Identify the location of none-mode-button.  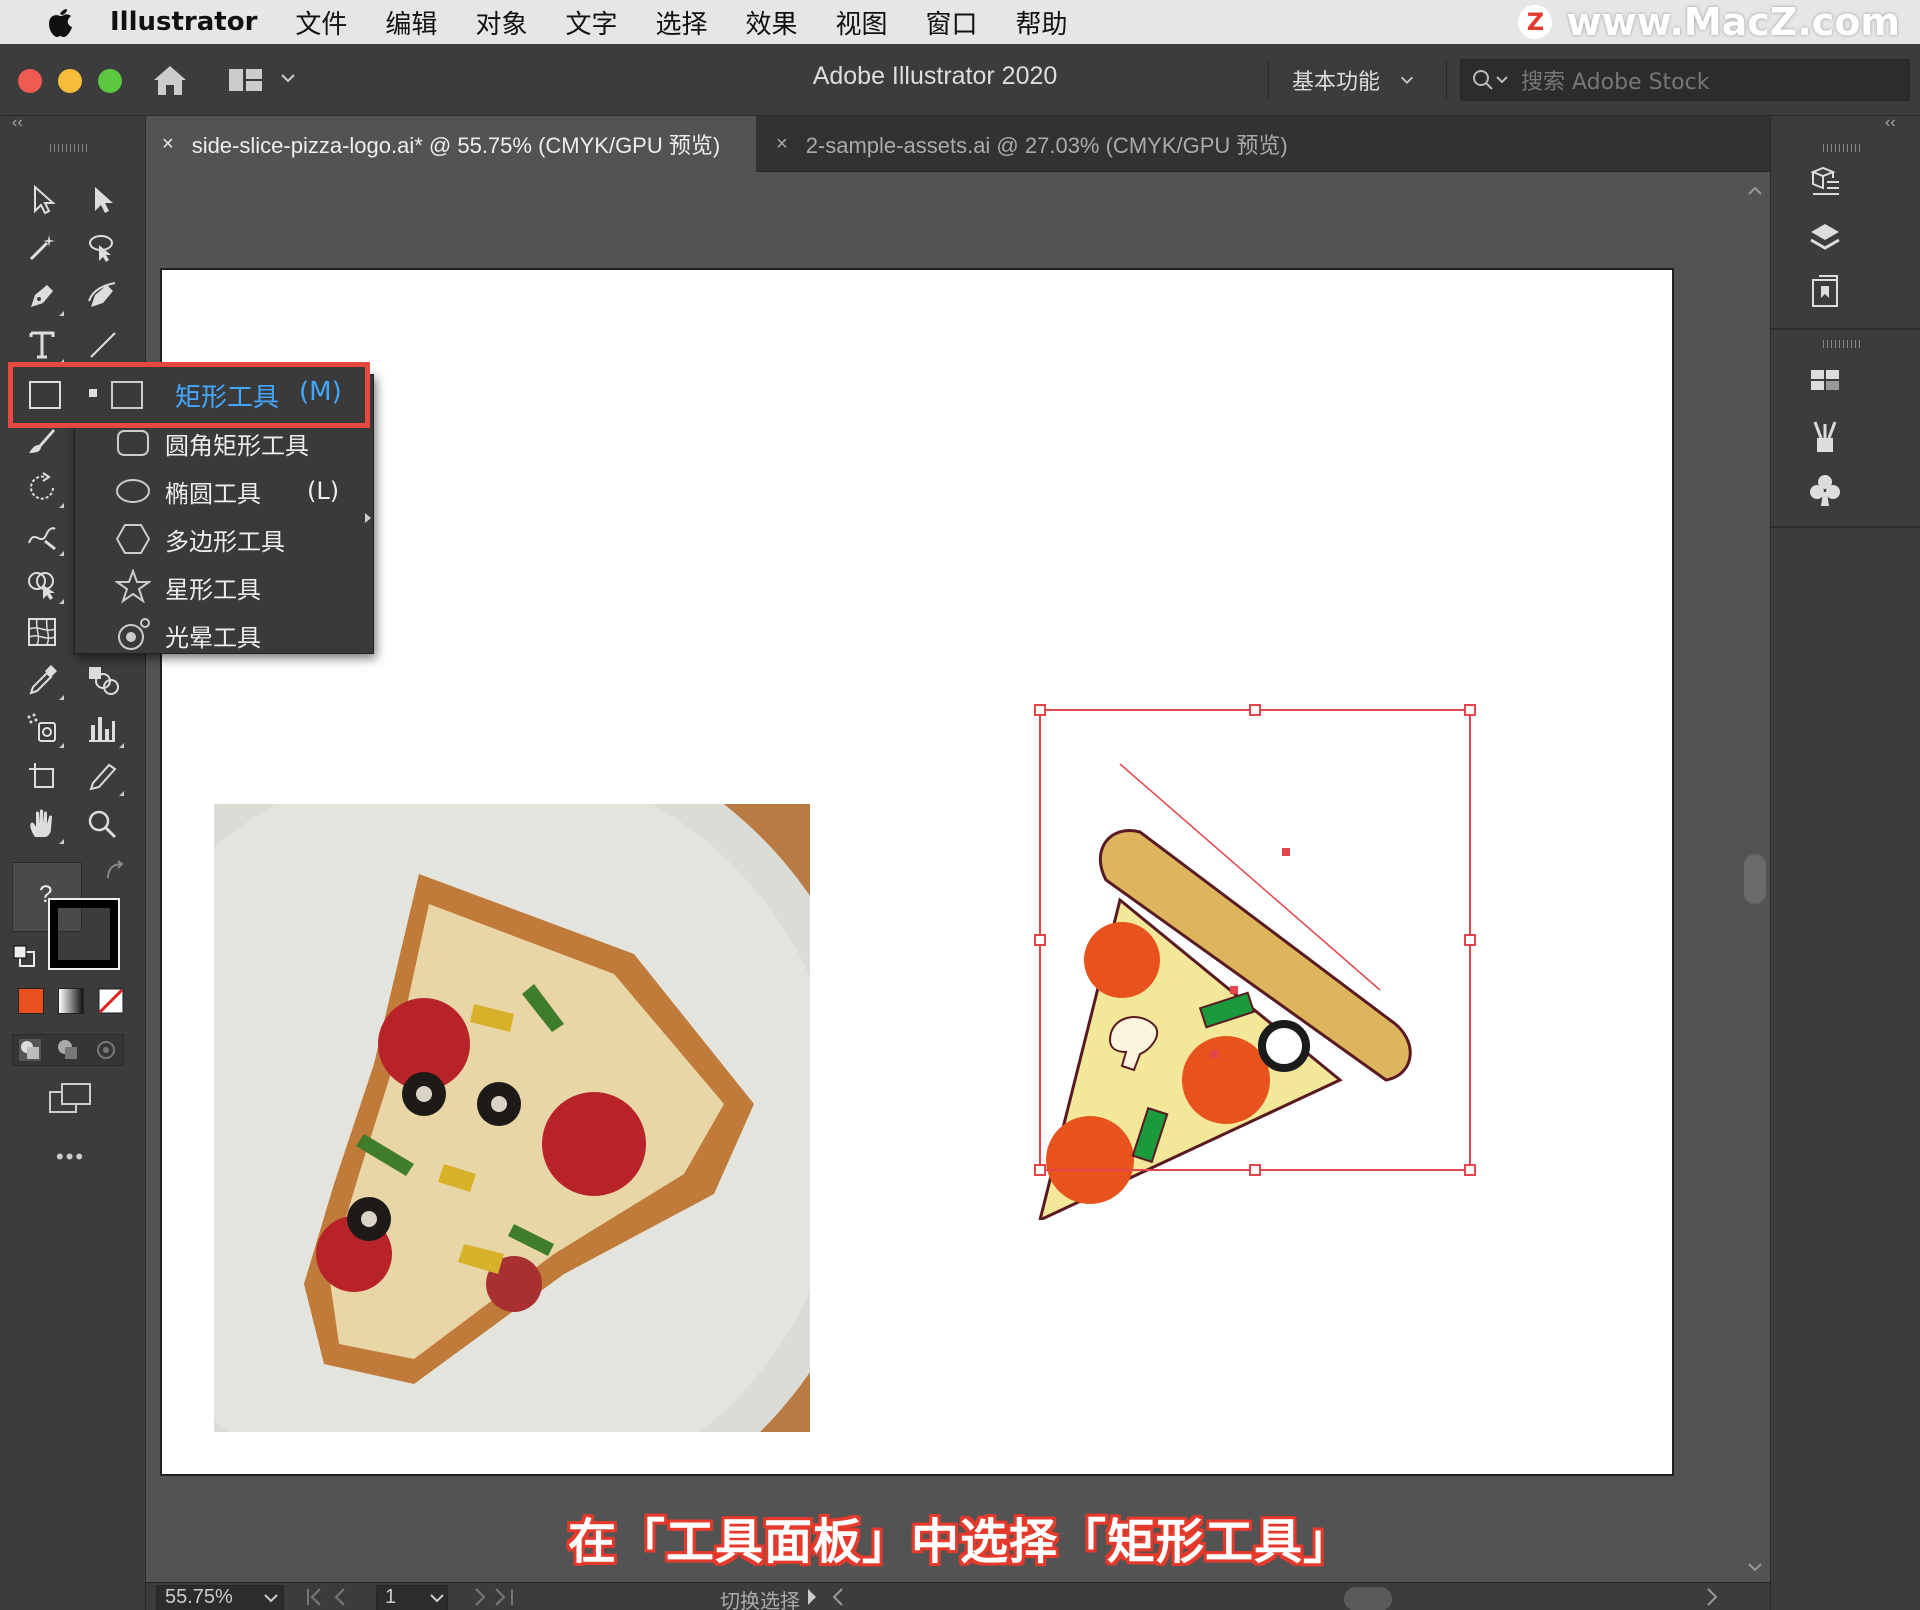
(111, 1001).